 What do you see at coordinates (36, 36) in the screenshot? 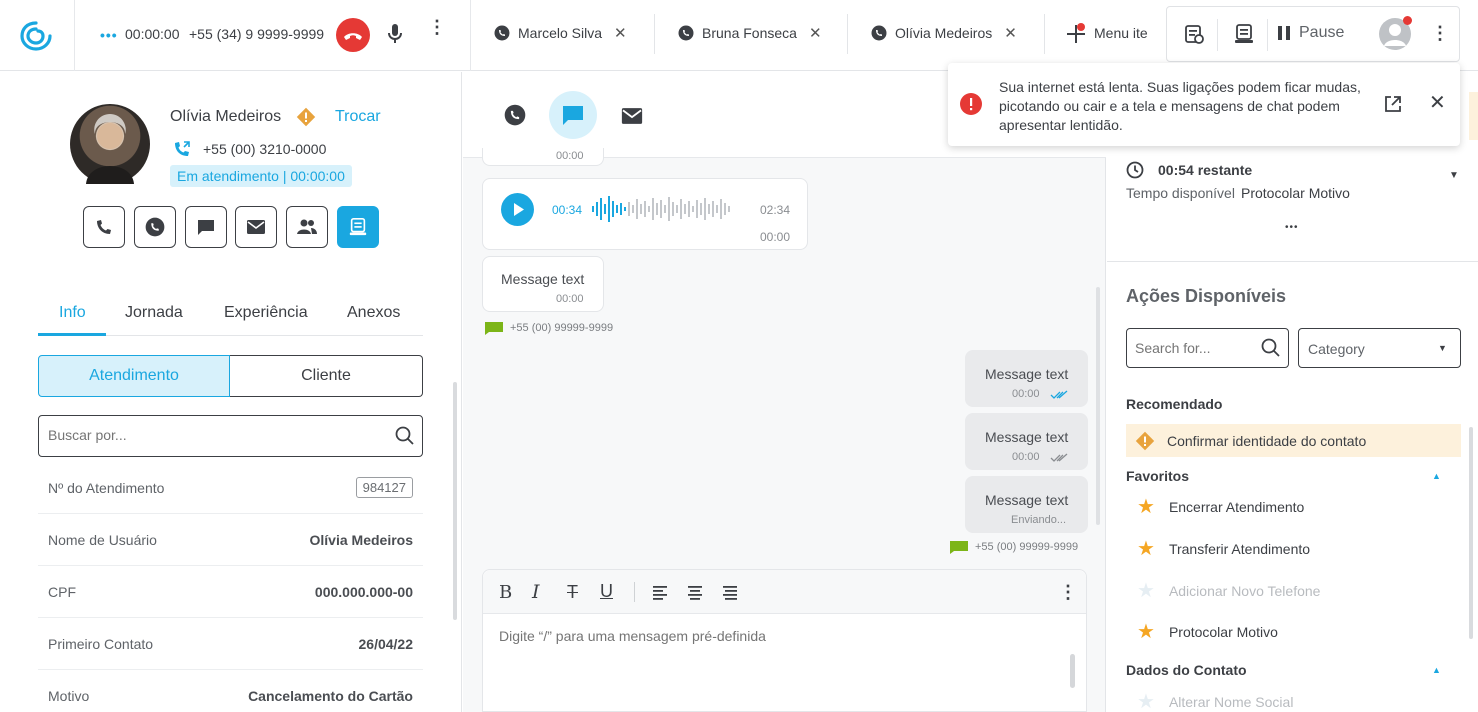
I see `app-logo-icon` at bounding box center [36, 36].